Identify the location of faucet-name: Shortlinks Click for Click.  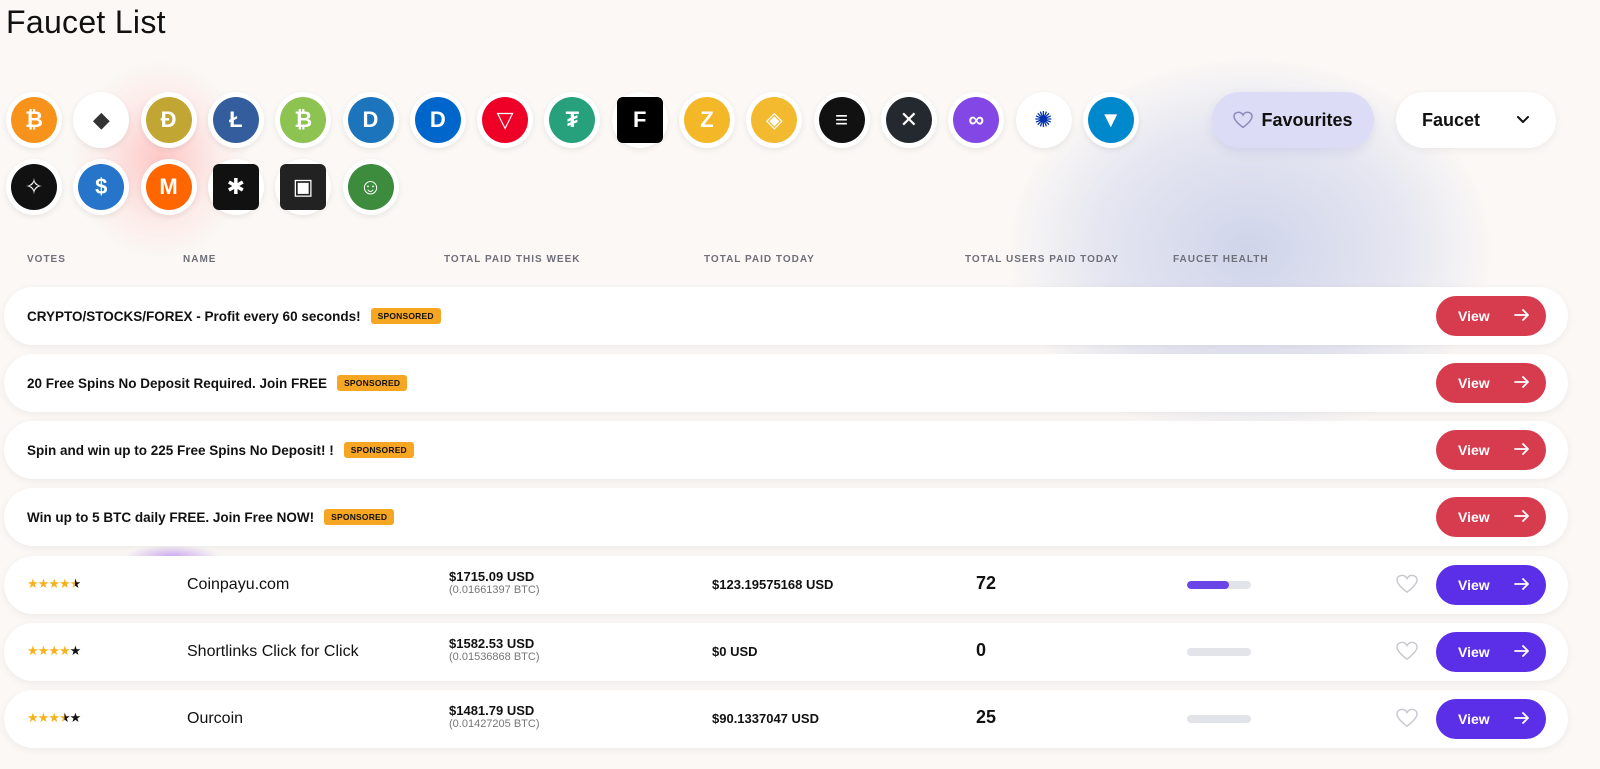
(273, 652).